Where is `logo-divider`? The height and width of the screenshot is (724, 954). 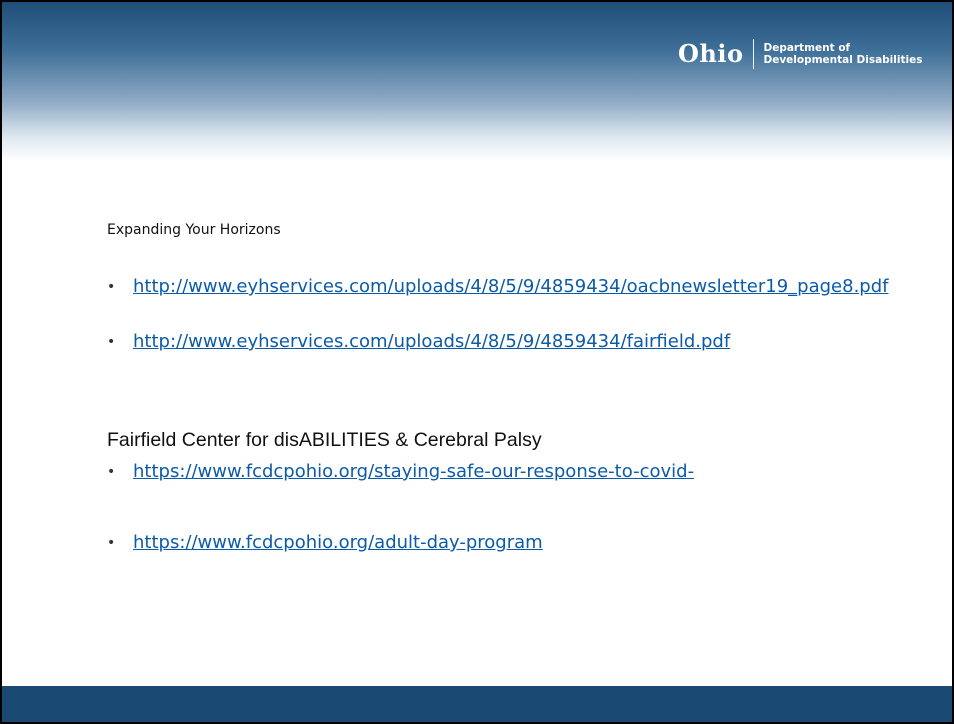 logo-divider is located at coordinates (754, 54).